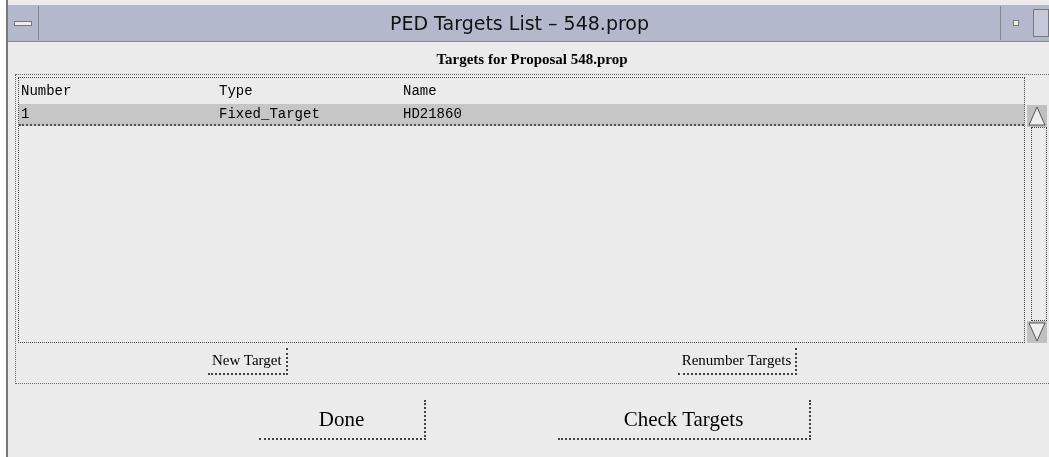 This screenshot has width=1049, height=457. I want to click on done-button: Done, so click(342, 420).